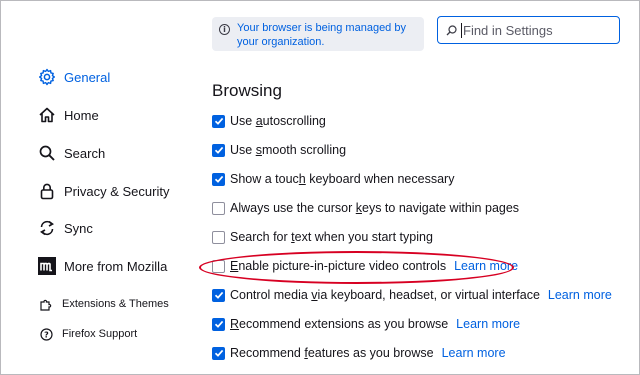 This screenshot has width=640, height=375. I want to click on sidebar-item-general: General, so click(73, 77).